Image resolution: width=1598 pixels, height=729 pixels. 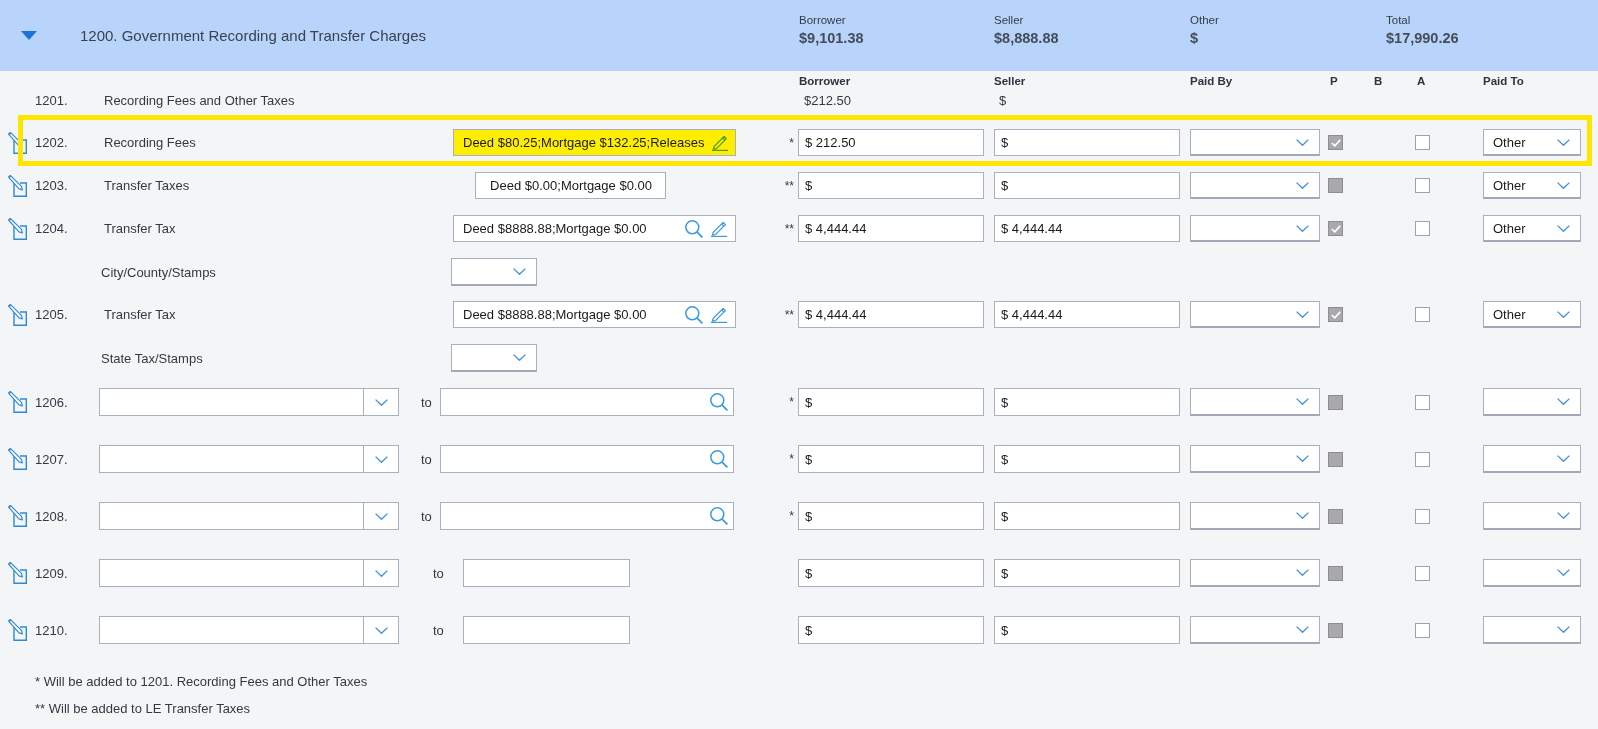 What do you see at coordinates (822, 20) in the screenshot?
I see `total-label: Borrower` at bounding box center [822, 20].